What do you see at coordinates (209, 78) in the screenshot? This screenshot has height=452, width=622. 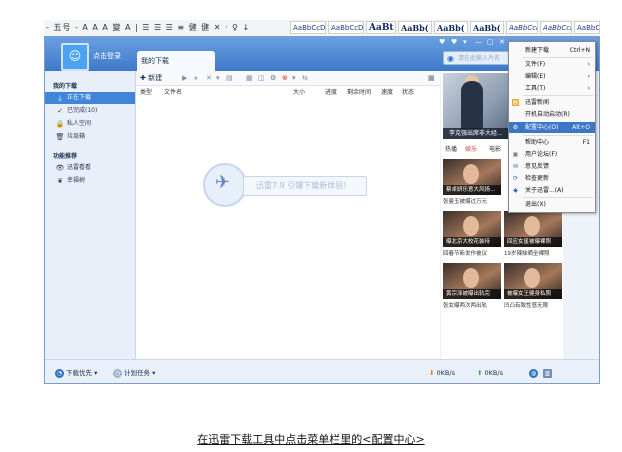 I see `delete-icon: ✕` at bounding box center [209, 78].